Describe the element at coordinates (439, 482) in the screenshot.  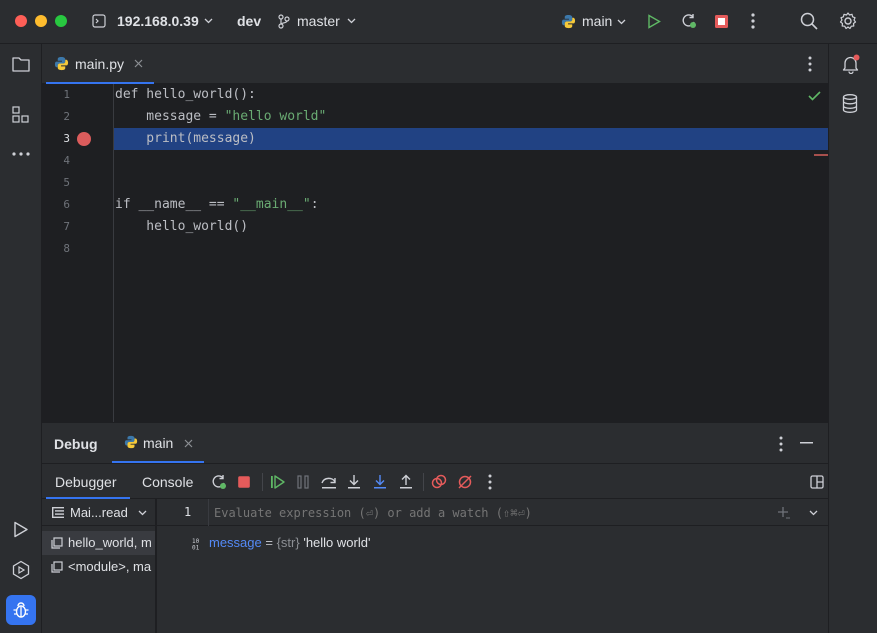
I see `view-breakpoints-icon` at that location.